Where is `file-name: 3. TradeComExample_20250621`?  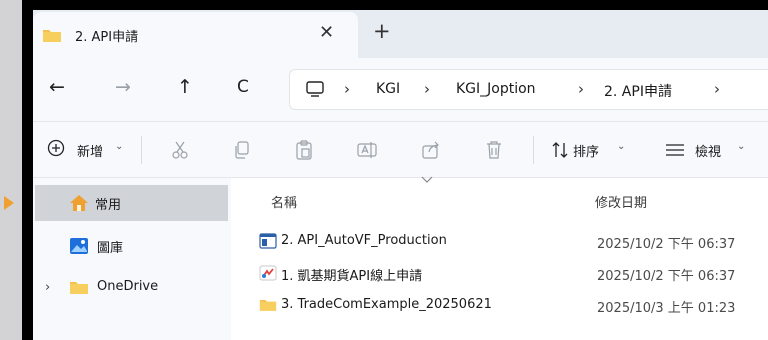
file-name: 3. TradeComExample_20250621 is located at coordinates (386, 304).